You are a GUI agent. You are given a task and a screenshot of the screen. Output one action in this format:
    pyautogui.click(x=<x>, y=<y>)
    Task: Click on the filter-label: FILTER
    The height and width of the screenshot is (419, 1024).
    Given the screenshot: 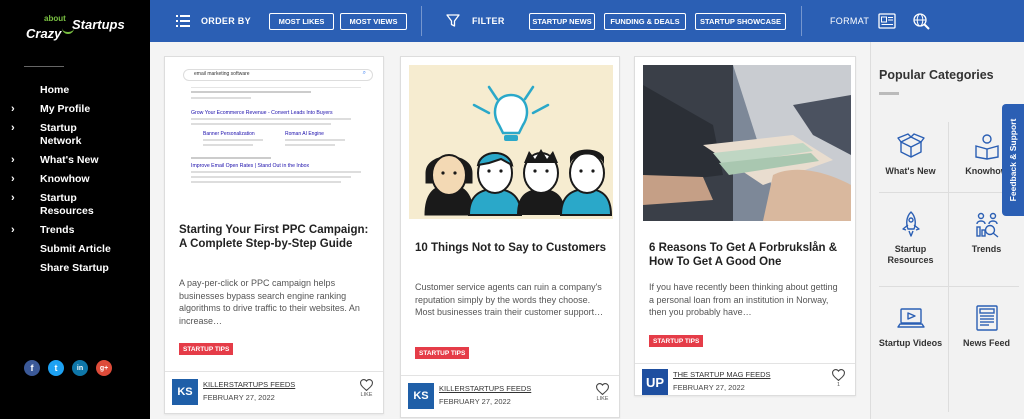 What is the action you would take?
    pyautogui.click(x=488, y=21)
    